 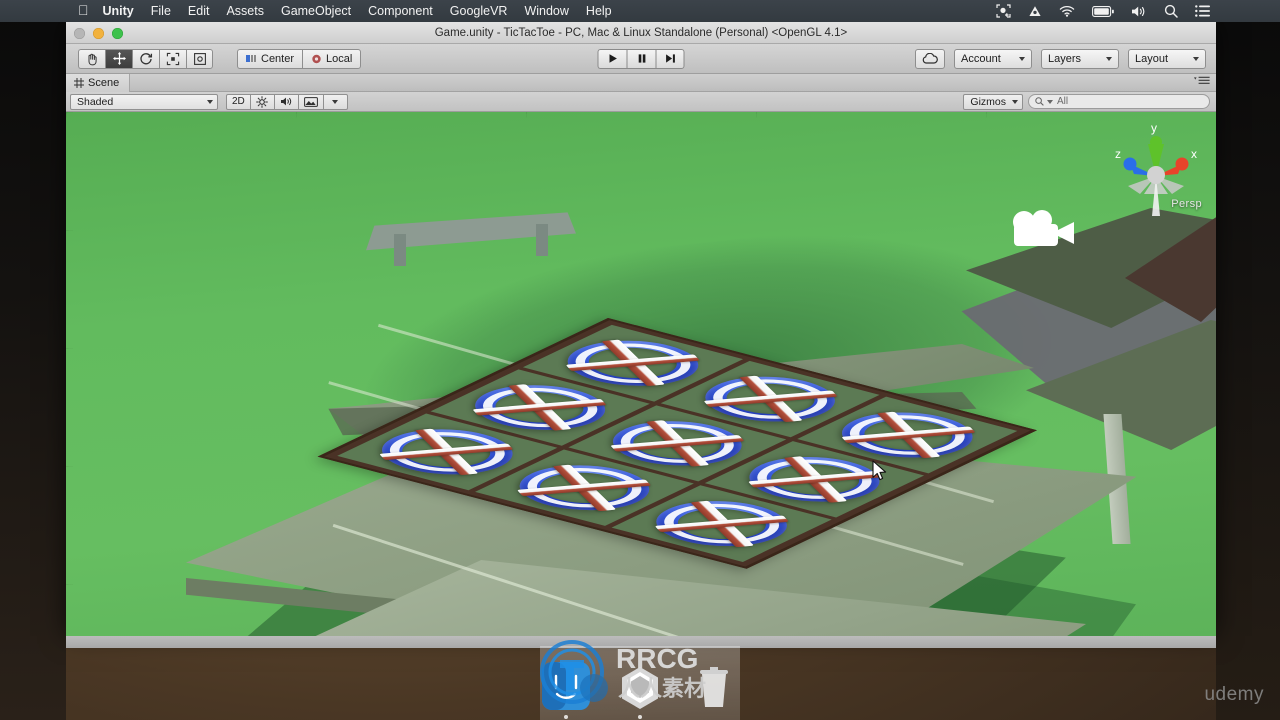 I want to click on grid-icon, so click(x=79, y=82).